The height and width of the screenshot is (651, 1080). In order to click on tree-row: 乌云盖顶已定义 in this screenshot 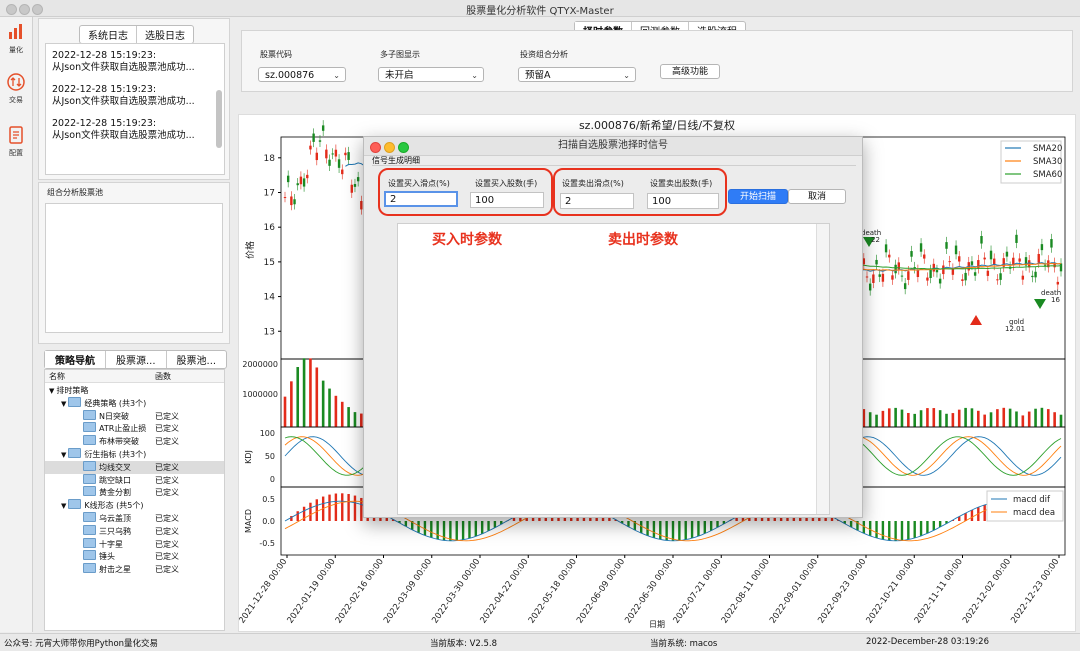, I will do `click(134, 518)`.